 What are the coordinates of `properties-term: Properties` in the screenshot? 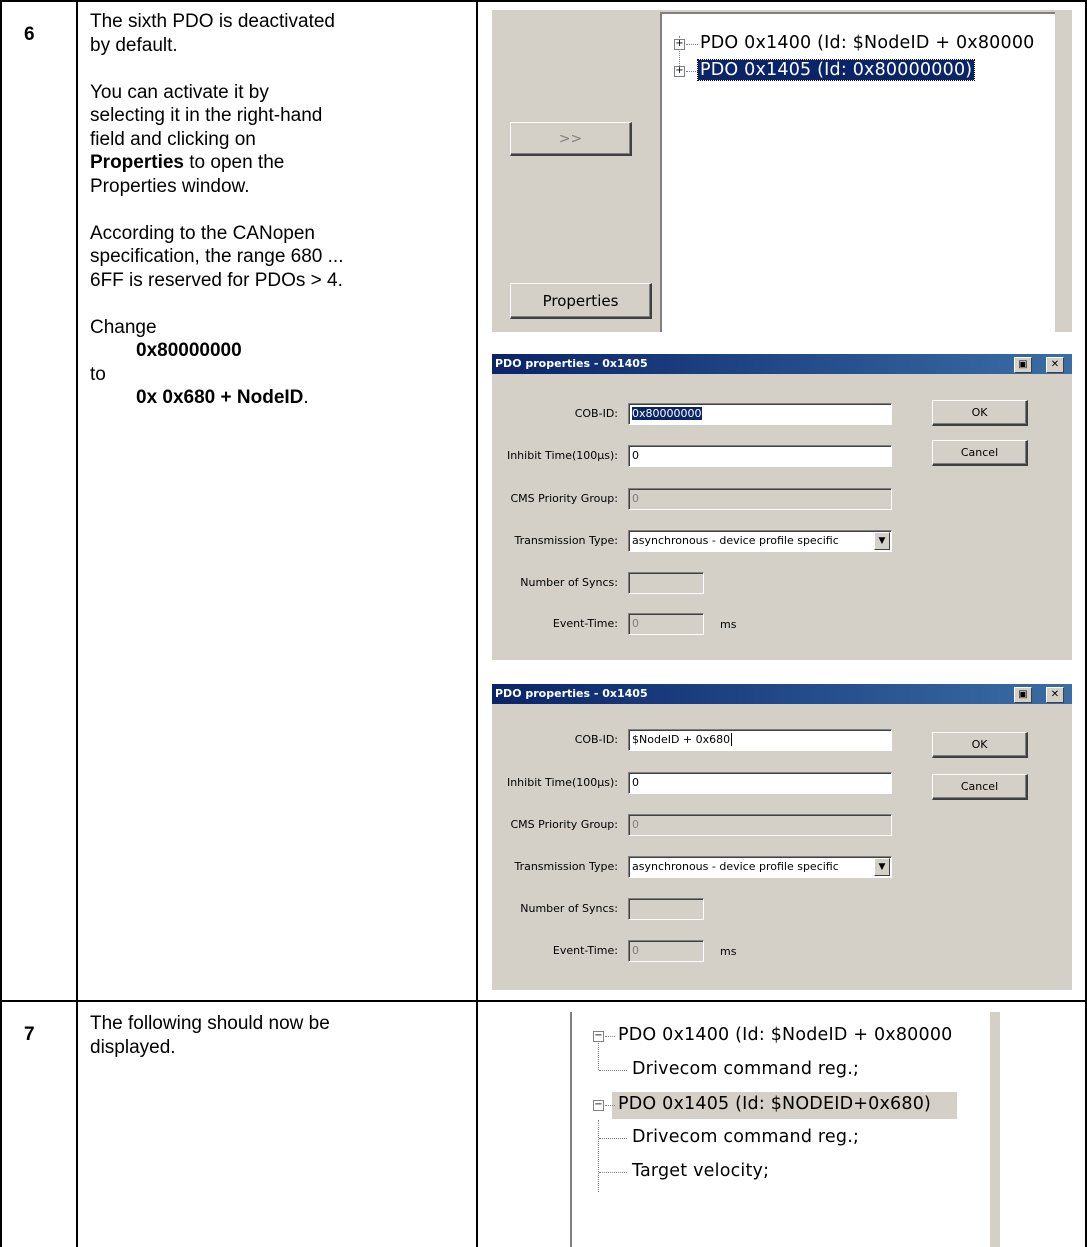 It's located at (137, 162).